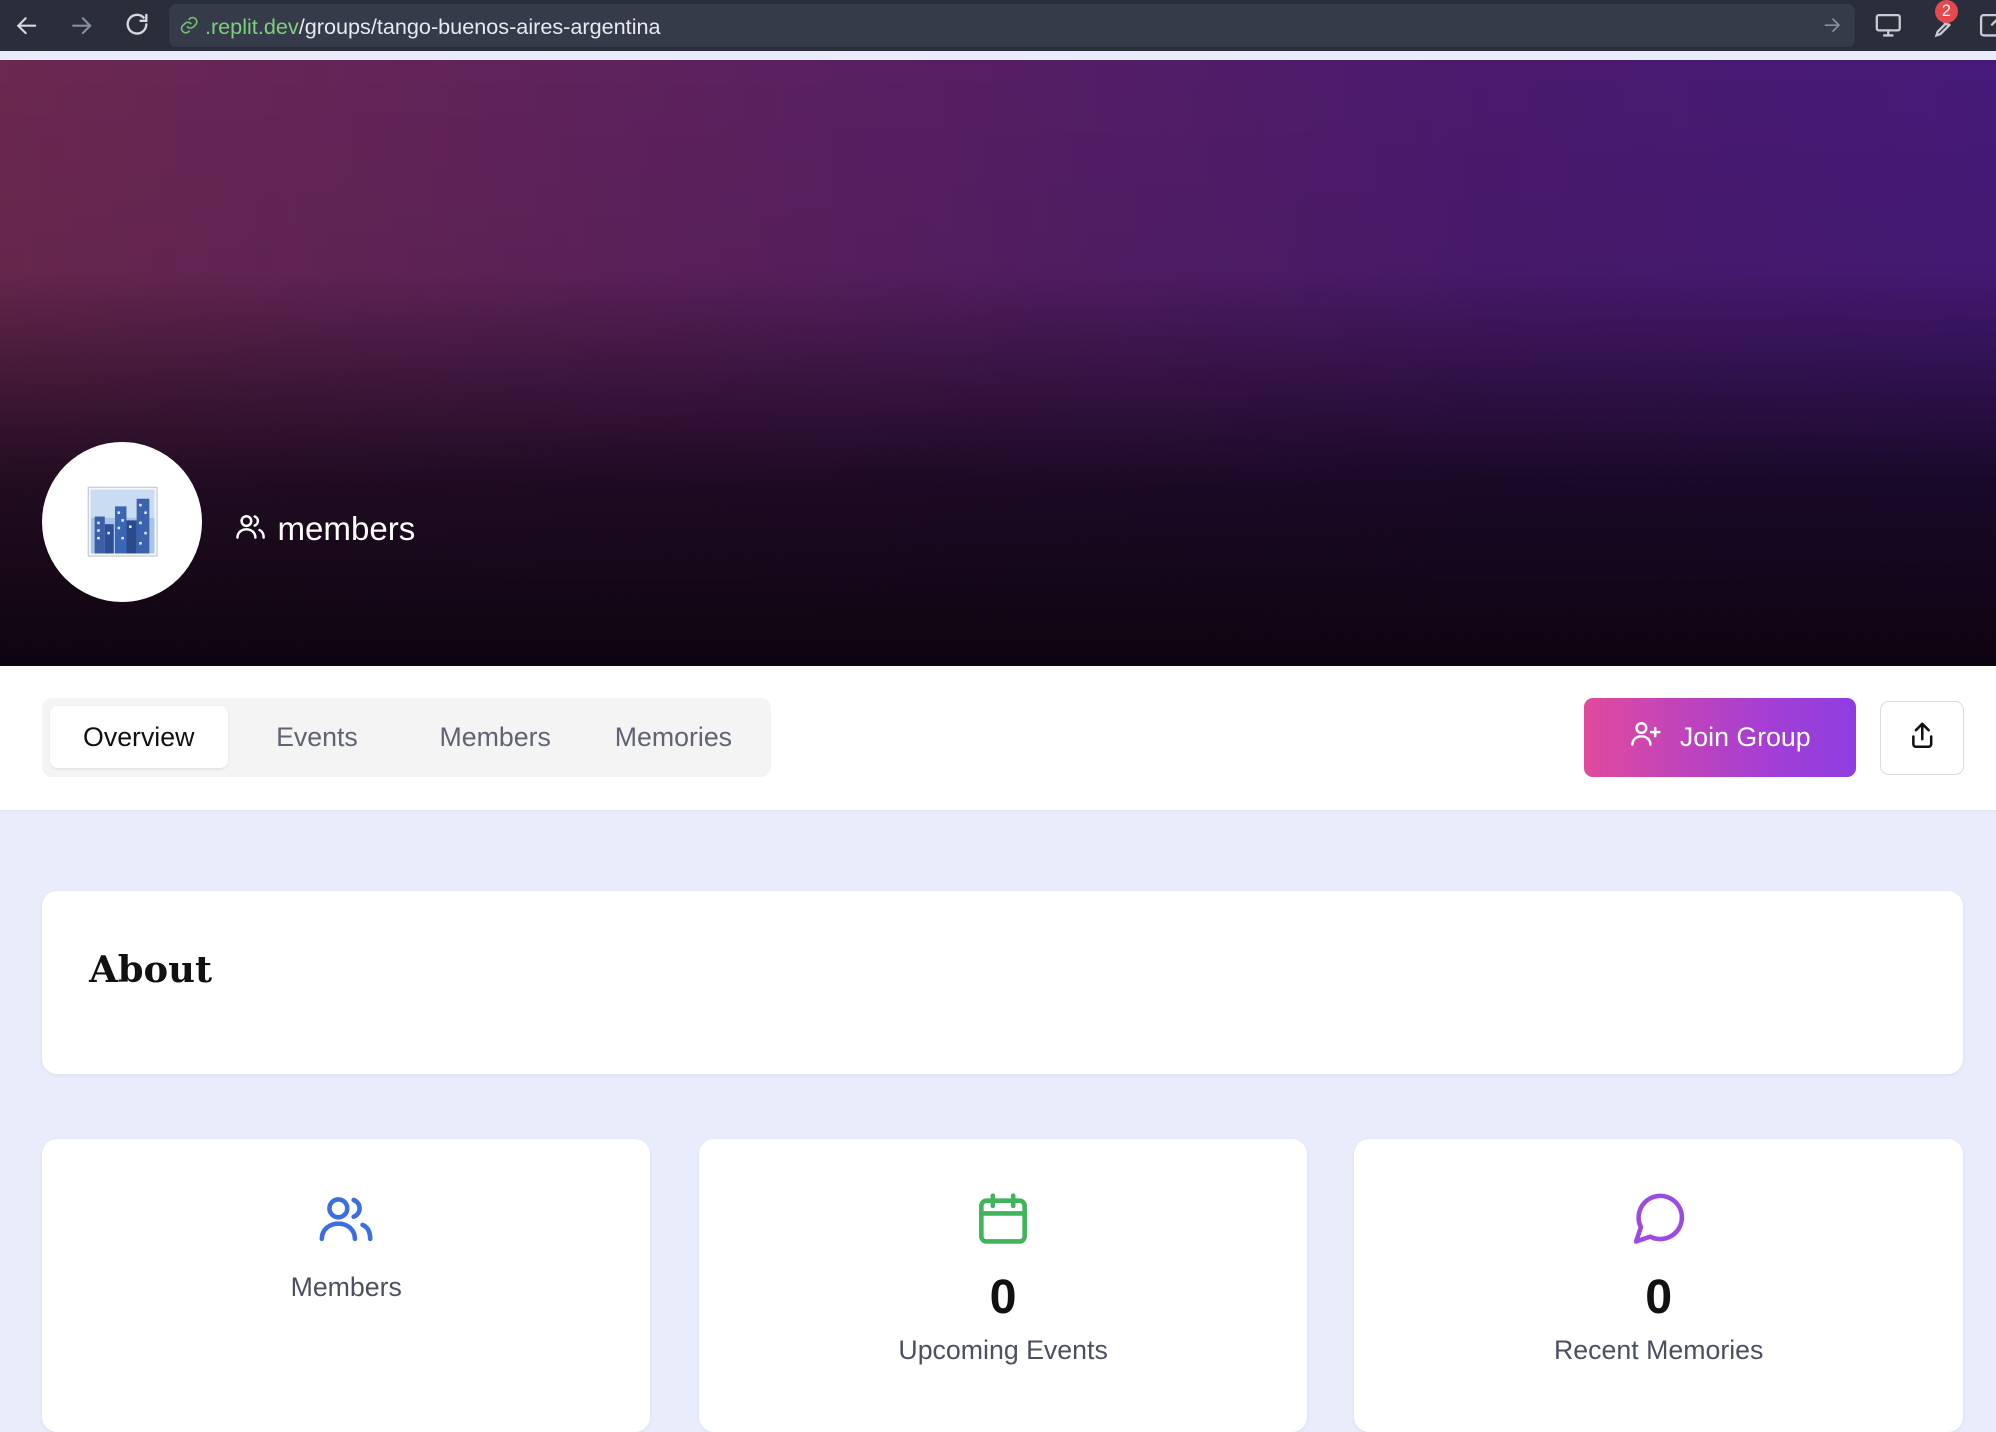 The image size is (1996, 1432). What do you see at coordinates (1003, 1297) in the screenshot?
I see `events-stat-value: 0` at bounding box center [1003, 1297].